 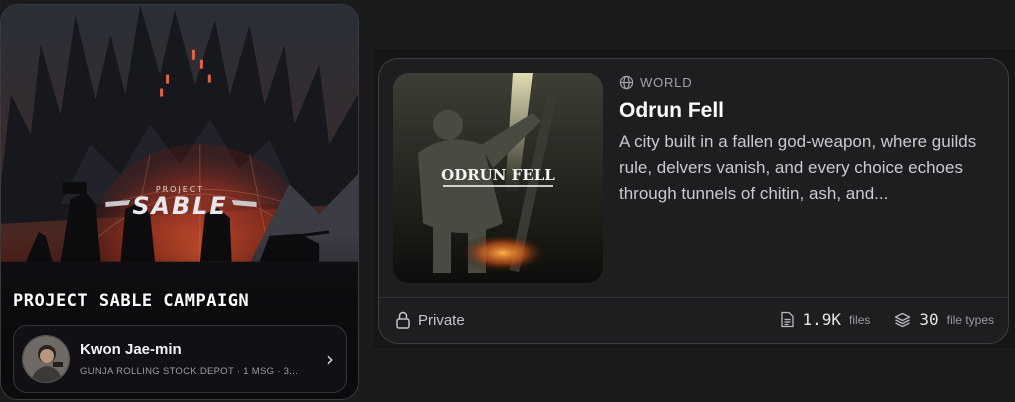 I want to click on files-label: files, so click(x=860, y=319).